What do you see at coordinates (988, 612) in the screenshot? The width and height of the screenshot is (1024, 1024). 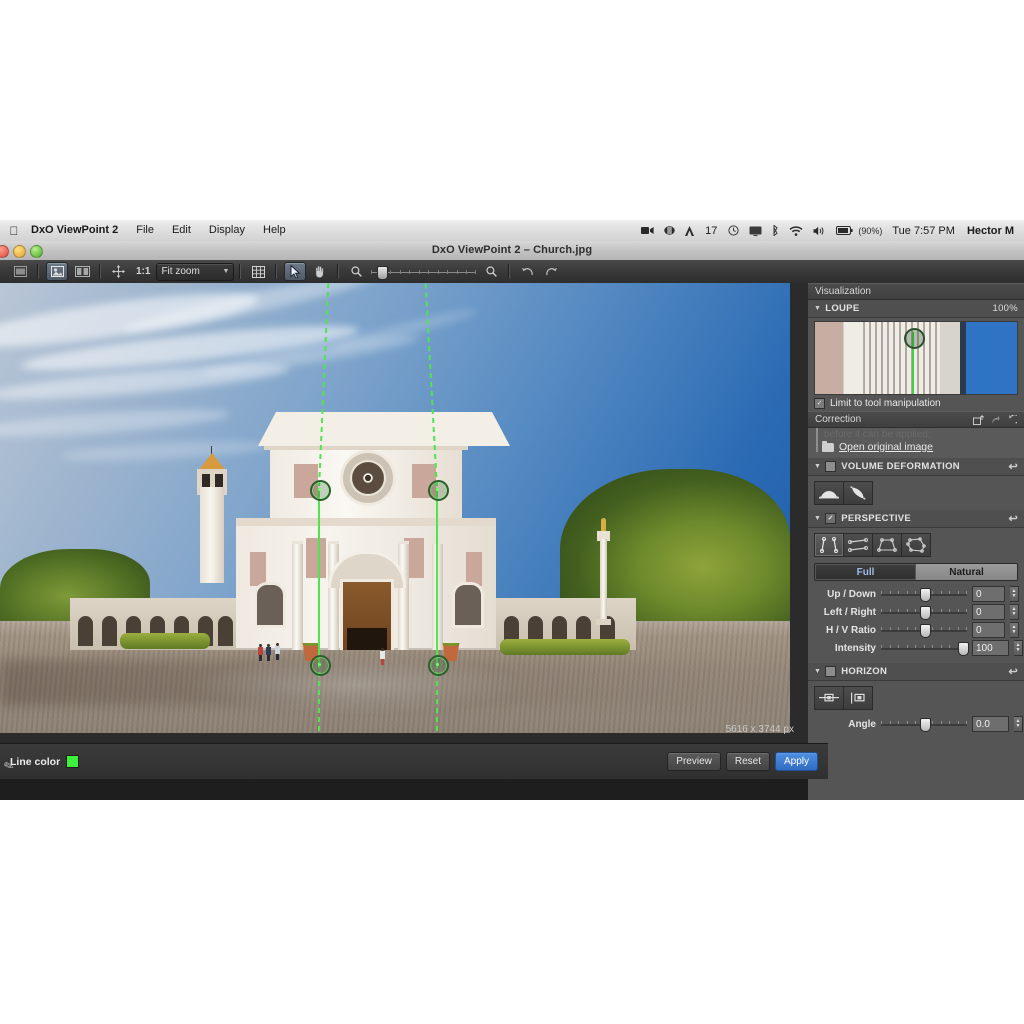 I see `slider-left-right-value: 0` at bounding box center [988, 612].